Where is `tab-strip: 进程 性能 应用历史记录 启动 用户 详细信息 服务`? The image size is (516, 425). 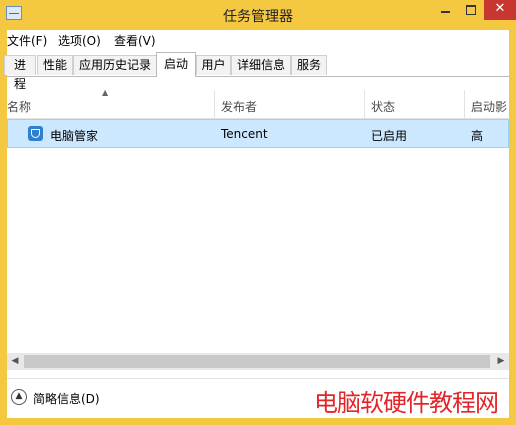 tab-strip: 进程 性能 应用历史记录 启动 用户 详细信息 服务 is located at coordinates (256, 71).